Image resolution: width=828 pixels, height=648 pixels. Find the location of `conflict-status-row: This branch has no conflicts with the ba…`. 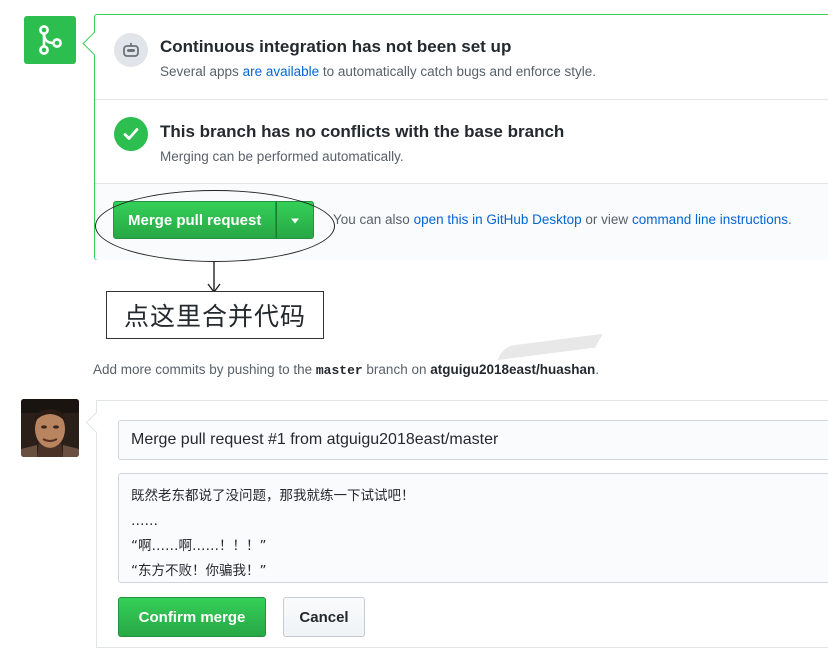

conflict-status-row: This branch has no conflicts with the ba… is located at coordinates (461, 142).